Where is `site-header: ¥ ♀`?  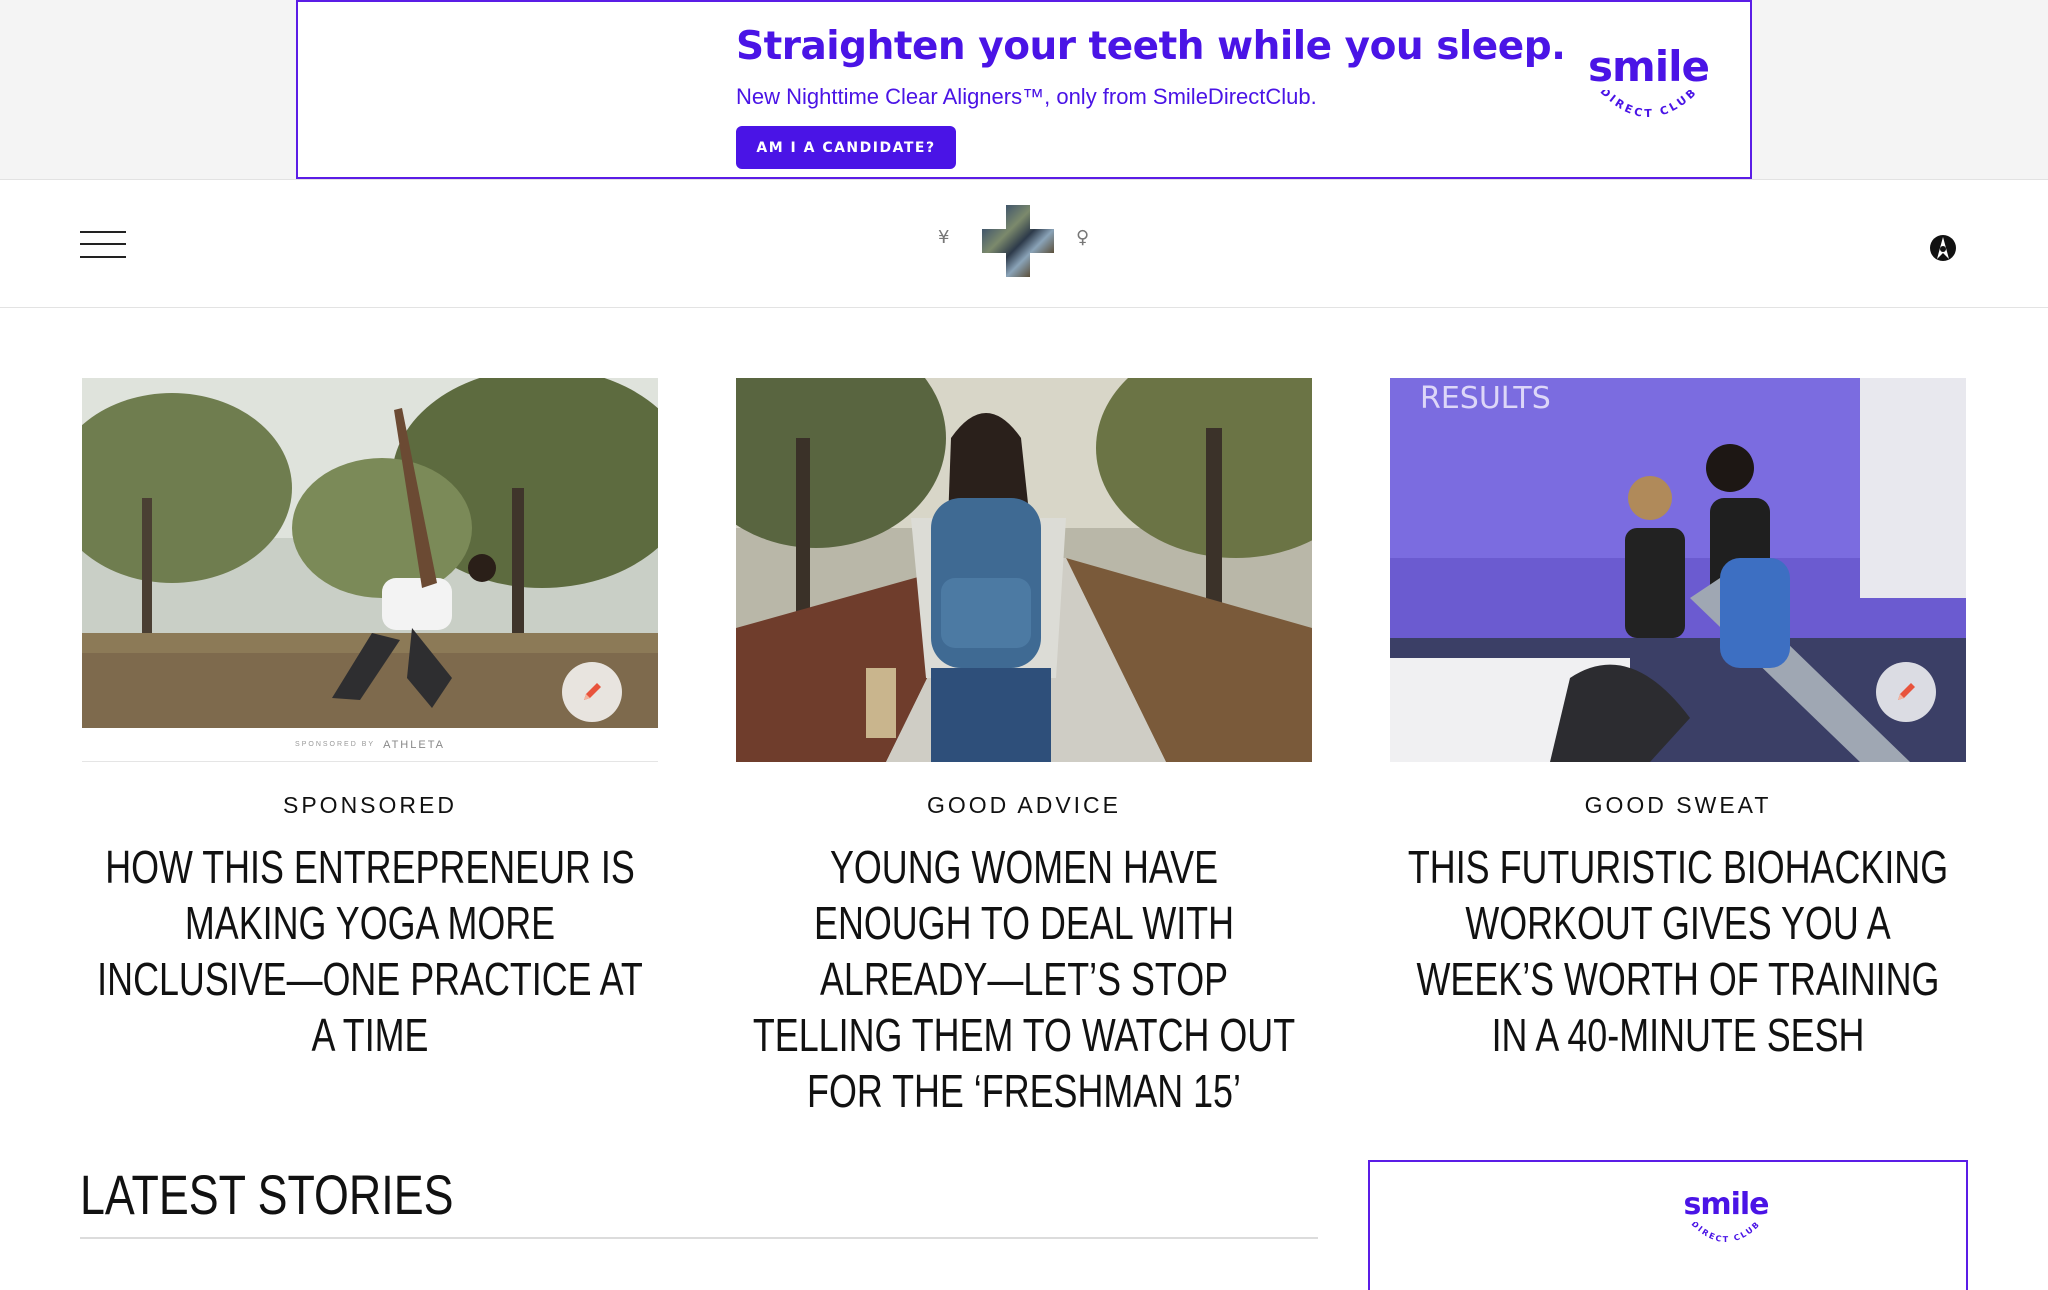
site-header: ¥ ♀ is located at coordinates (1024, 244).